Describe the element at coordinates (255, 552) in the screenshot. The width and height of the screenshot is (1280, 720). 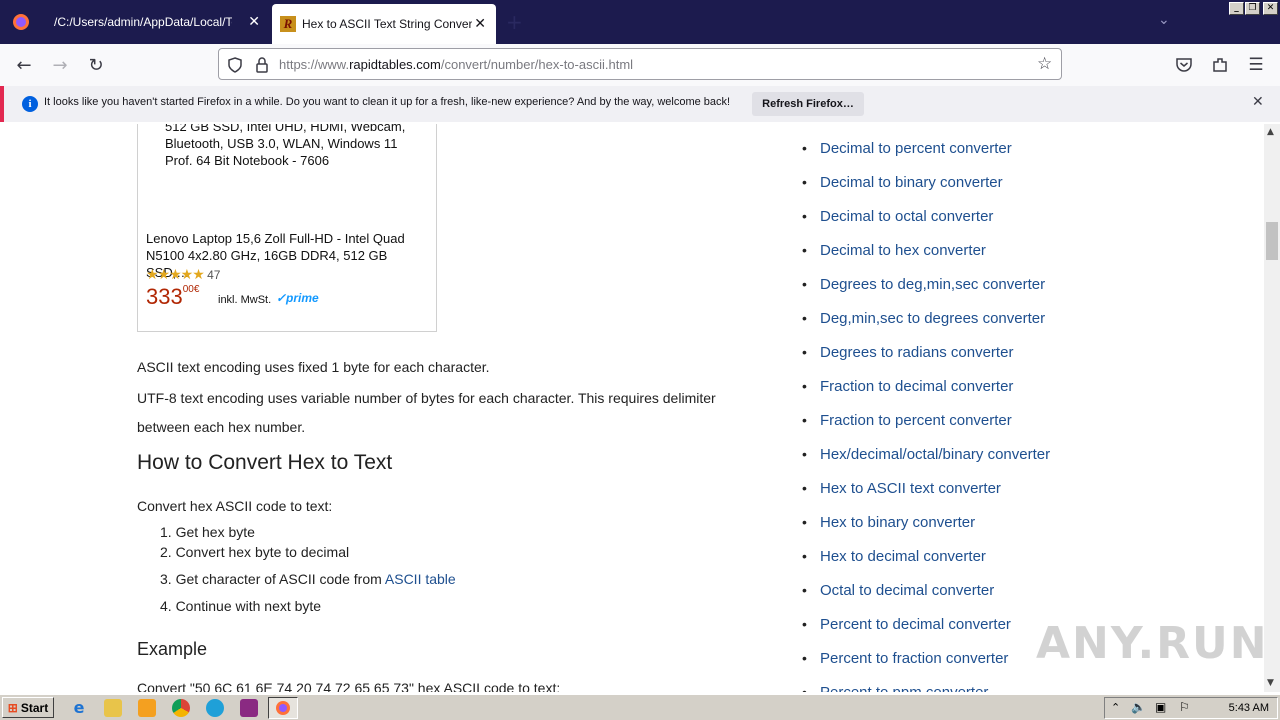
I see `list-item: 2. Convert hex byte to decimal` at that location.